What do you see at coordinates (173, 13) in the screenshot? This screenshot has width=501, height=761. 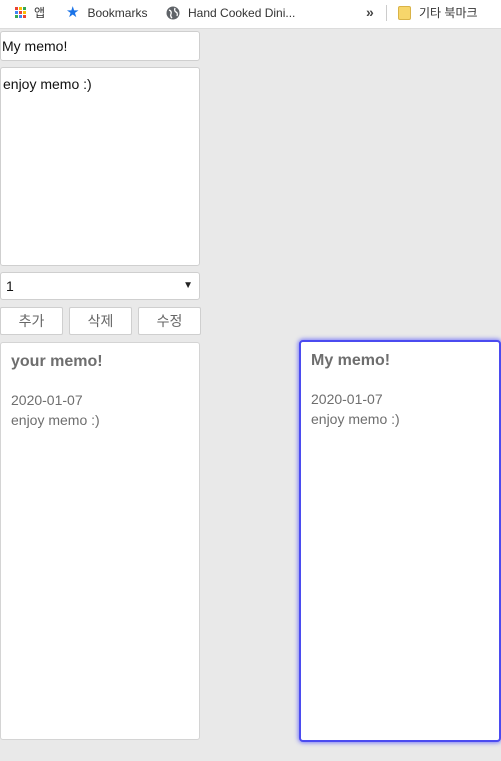 I see `globe-icon` at bounding box center [173, 13].